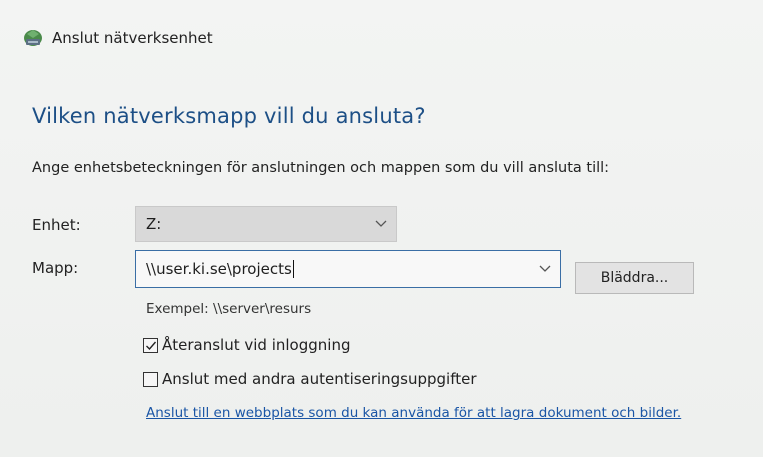  What do you see at coordinates (229, 116) in the screenshot?
I see `page-heading: Vilken nätverksmapp vill du ansluta?` at bounding box center [229, 116].